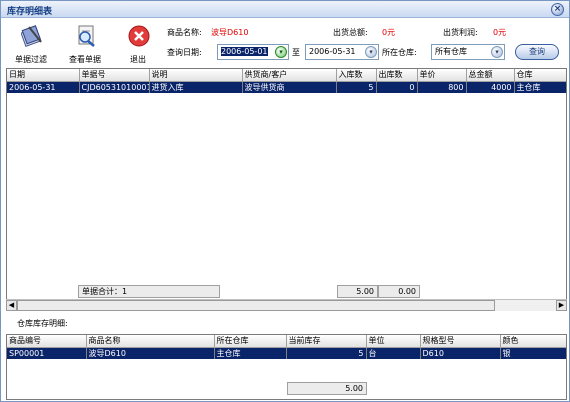 This screenshot has width=570, height=402. Describe the element at coordinates (150, 353) in the screenshot. I see `stock-cell: 波导D610` at that location.